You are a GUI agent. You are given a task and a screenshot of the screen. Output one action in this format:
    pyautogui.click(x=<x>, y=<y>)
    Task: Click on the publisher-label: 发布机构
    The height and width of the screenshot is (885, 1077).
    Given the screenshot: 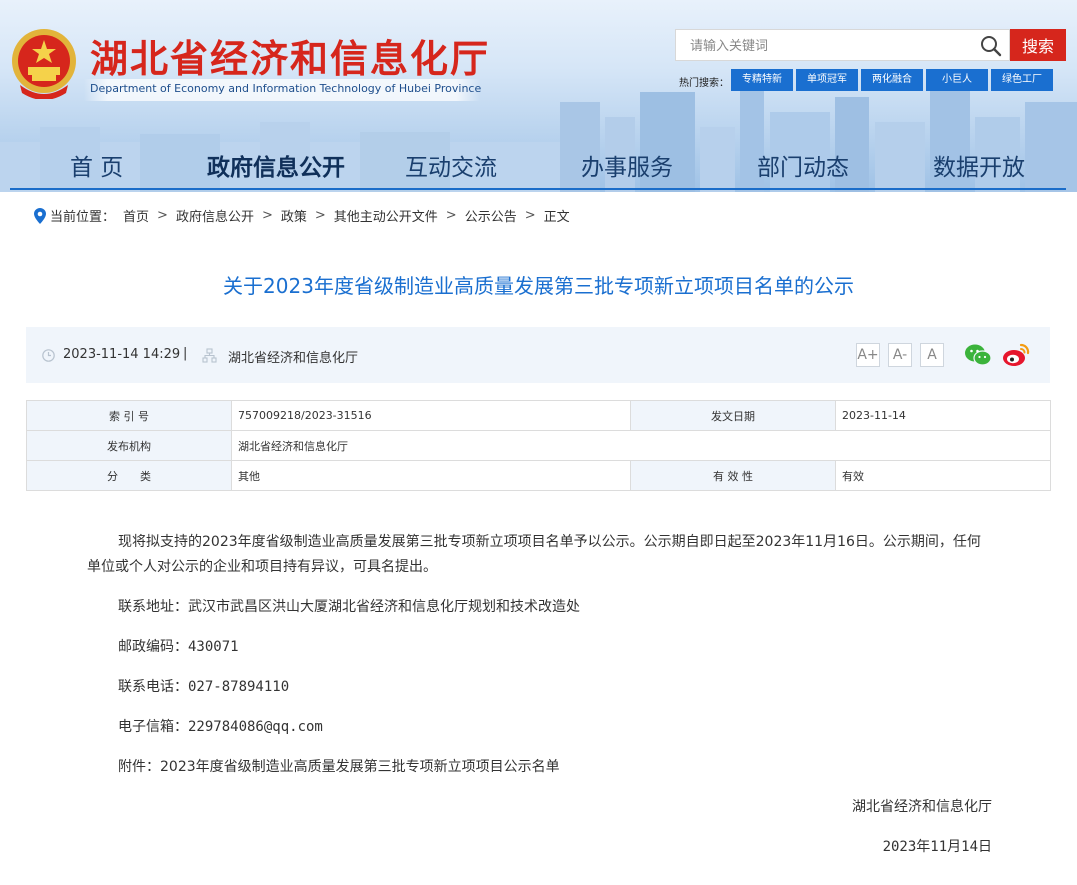 What is the action you would take?
    pyautogui.click(x=129, y=445)
    